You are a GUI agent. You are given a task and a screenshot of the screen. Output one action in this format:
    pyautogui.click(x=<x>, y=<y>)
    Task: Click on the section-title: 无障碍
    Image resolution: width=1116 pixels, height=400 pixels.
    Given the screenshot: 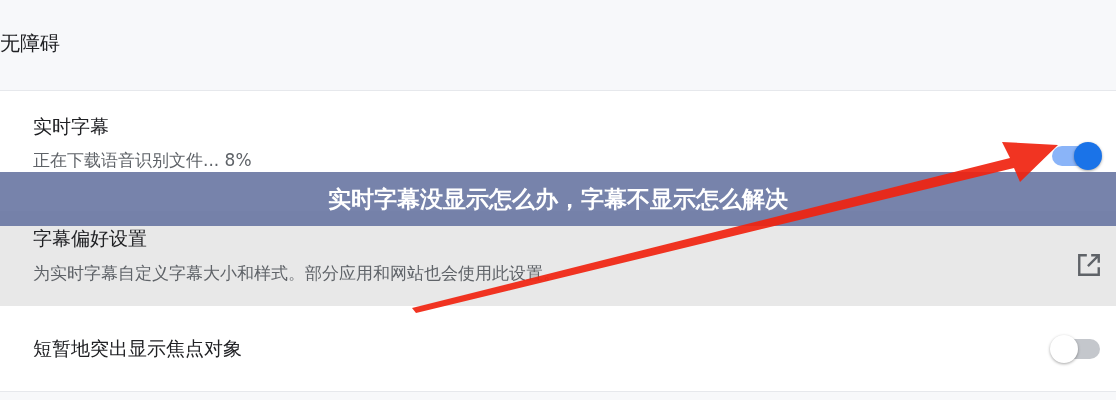 What is the action you would take?
    pyautogui.click(x=30, y=43)
    